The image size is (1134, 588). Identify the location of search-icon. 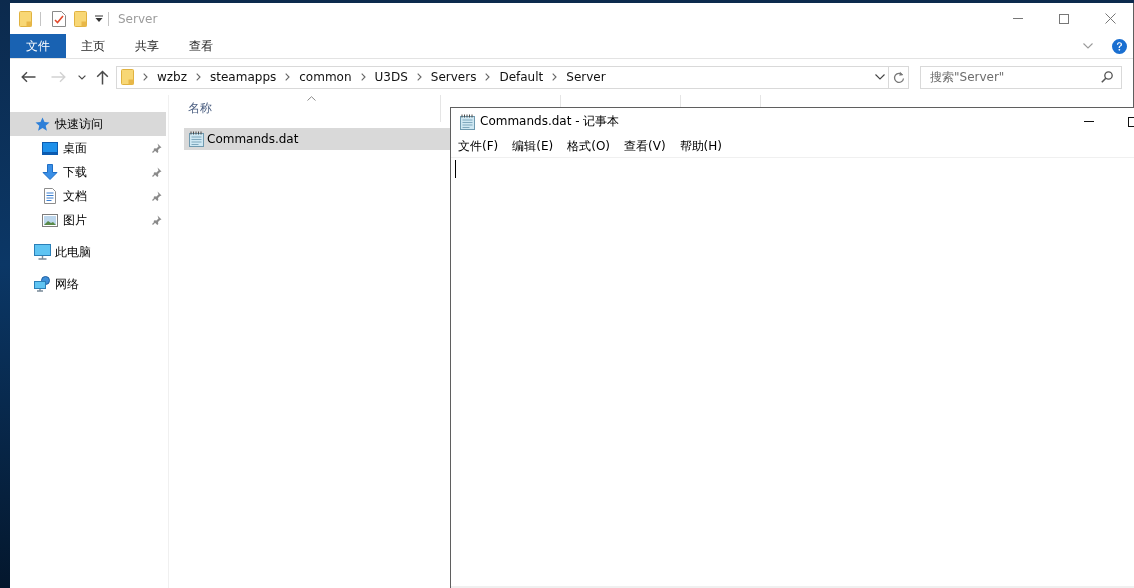
(1107, 76).